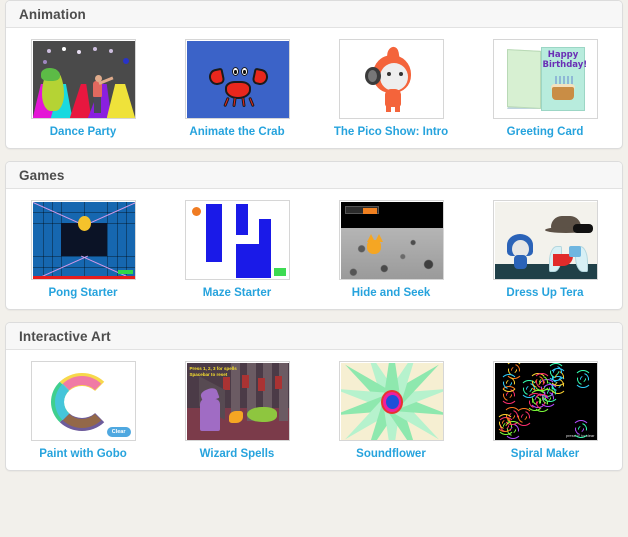 This screenshot has height=537, width=628. Describe the element at coordinates (545, 401) in the screenshot. I see `spiral-maker-thumbnail: press 'c' to clear` at that location.